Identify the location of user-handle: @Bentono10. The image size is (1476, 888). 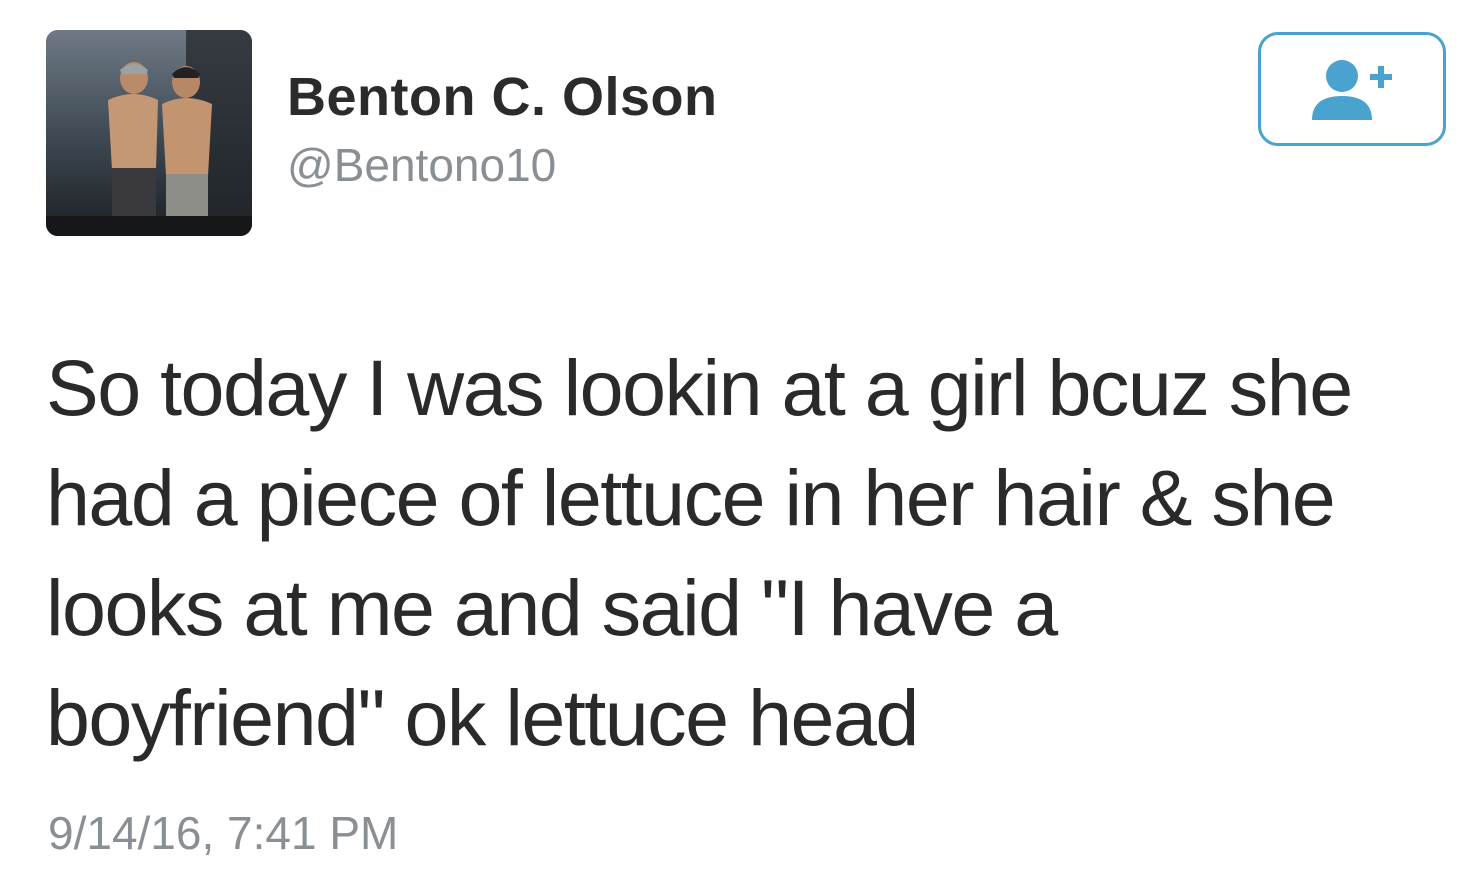
(421, 165).